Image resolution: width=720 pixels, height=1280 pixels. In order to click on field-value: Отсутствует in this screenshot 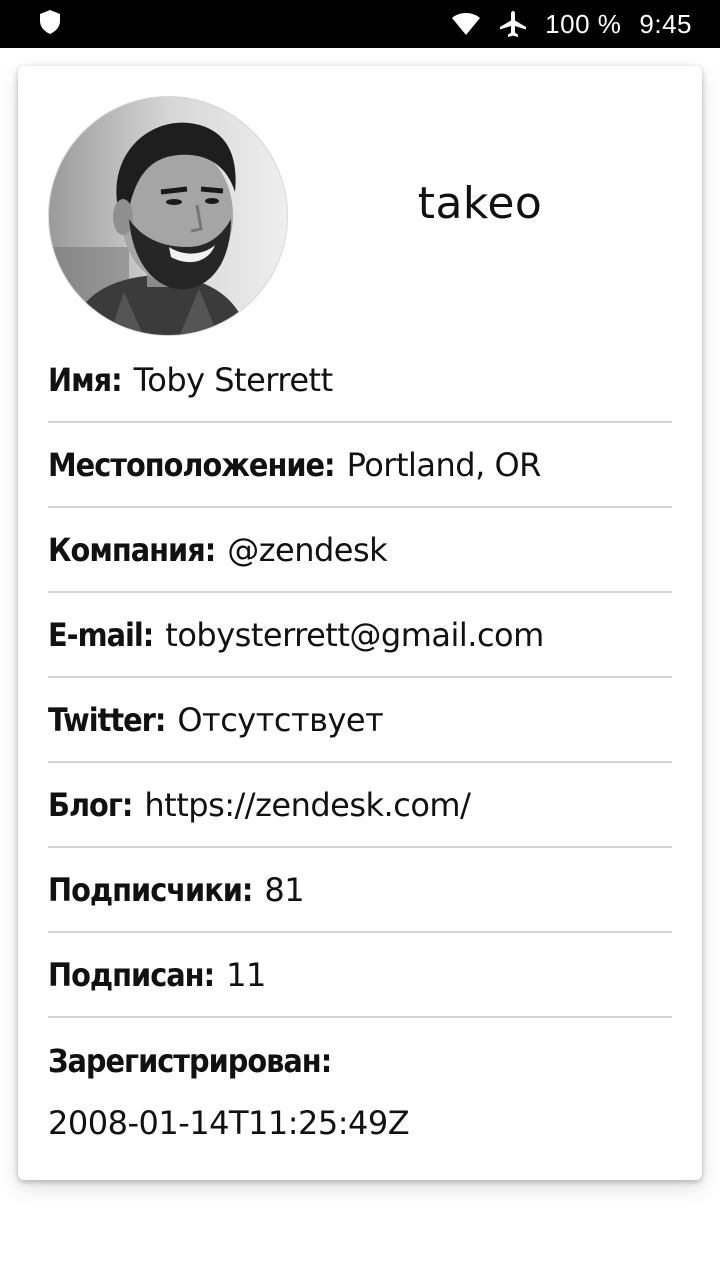, I will do `click(280, 719)`.